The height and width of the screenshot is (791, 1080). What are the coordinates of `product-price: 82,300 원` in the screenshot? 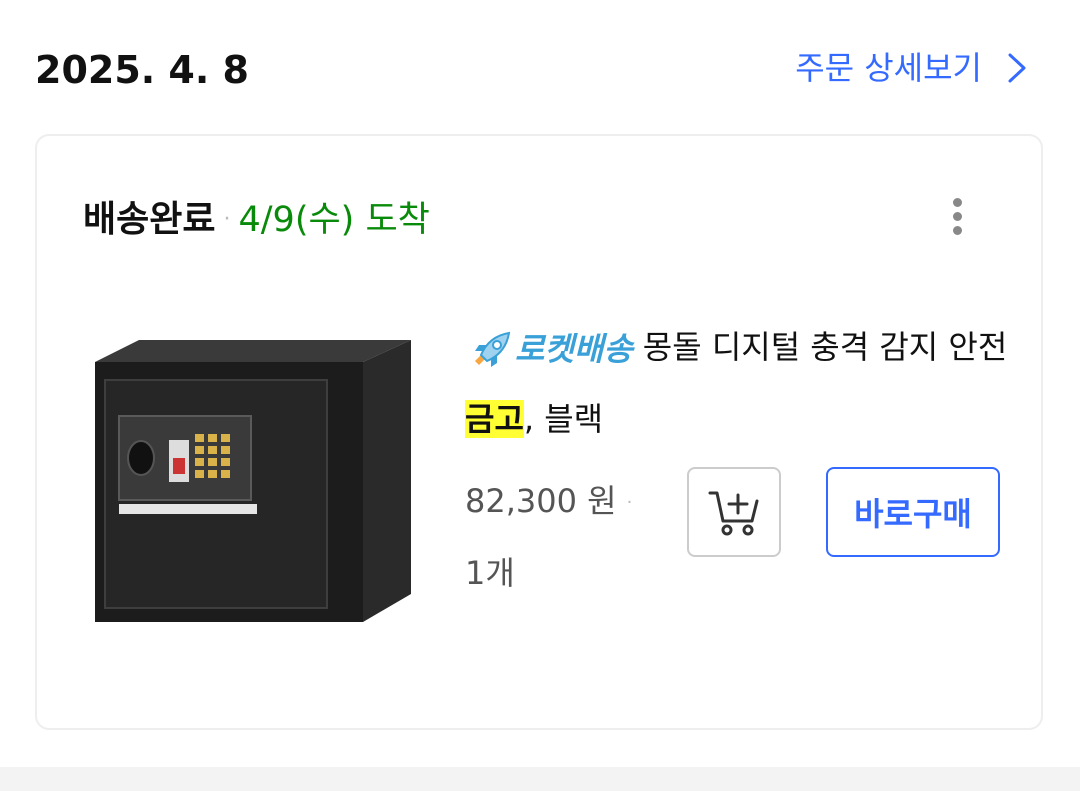 It's located at (541, 501).